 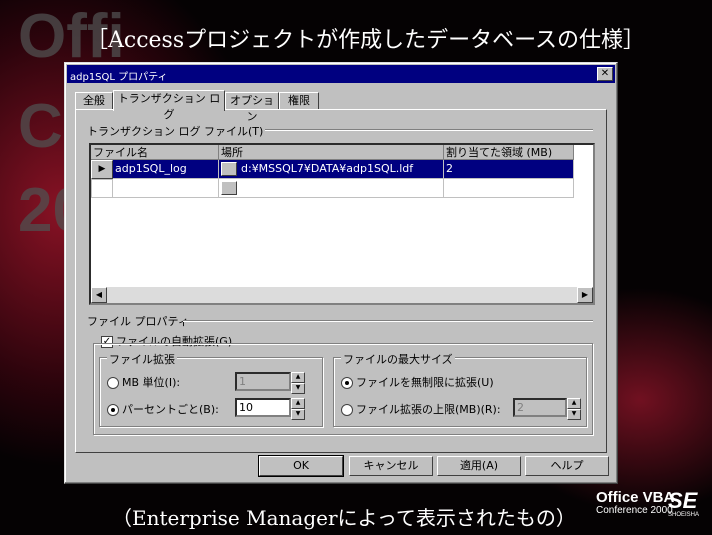 I want to click on cell-location: d:¥MSSQL7¥DATA¥adp1SQL.ldf, so click(x=331, y=169).